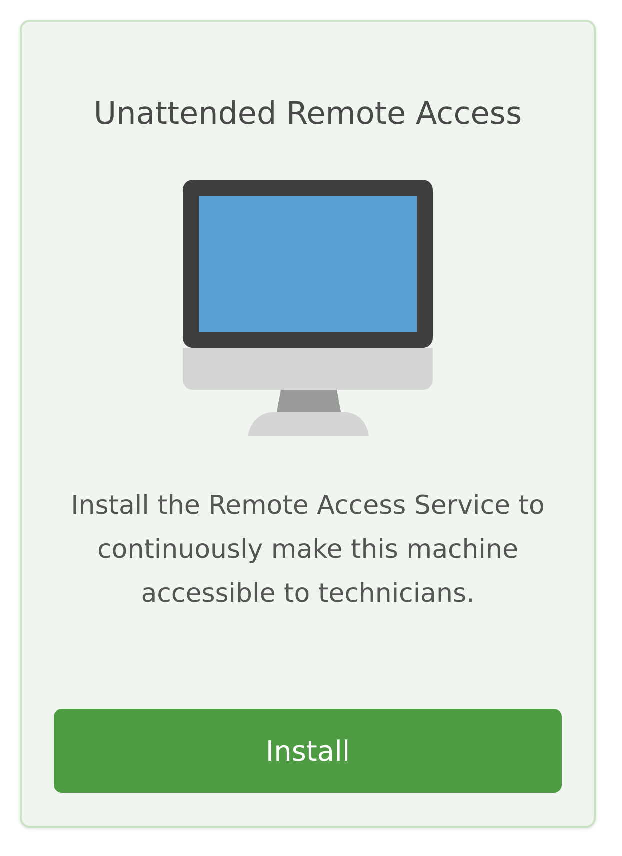 The width and height of the screenshot is (622, 856). What do you see at coordinates (308, 751) in the screenshot?
I see `install-button: Install` at bounding box center [308, 751].